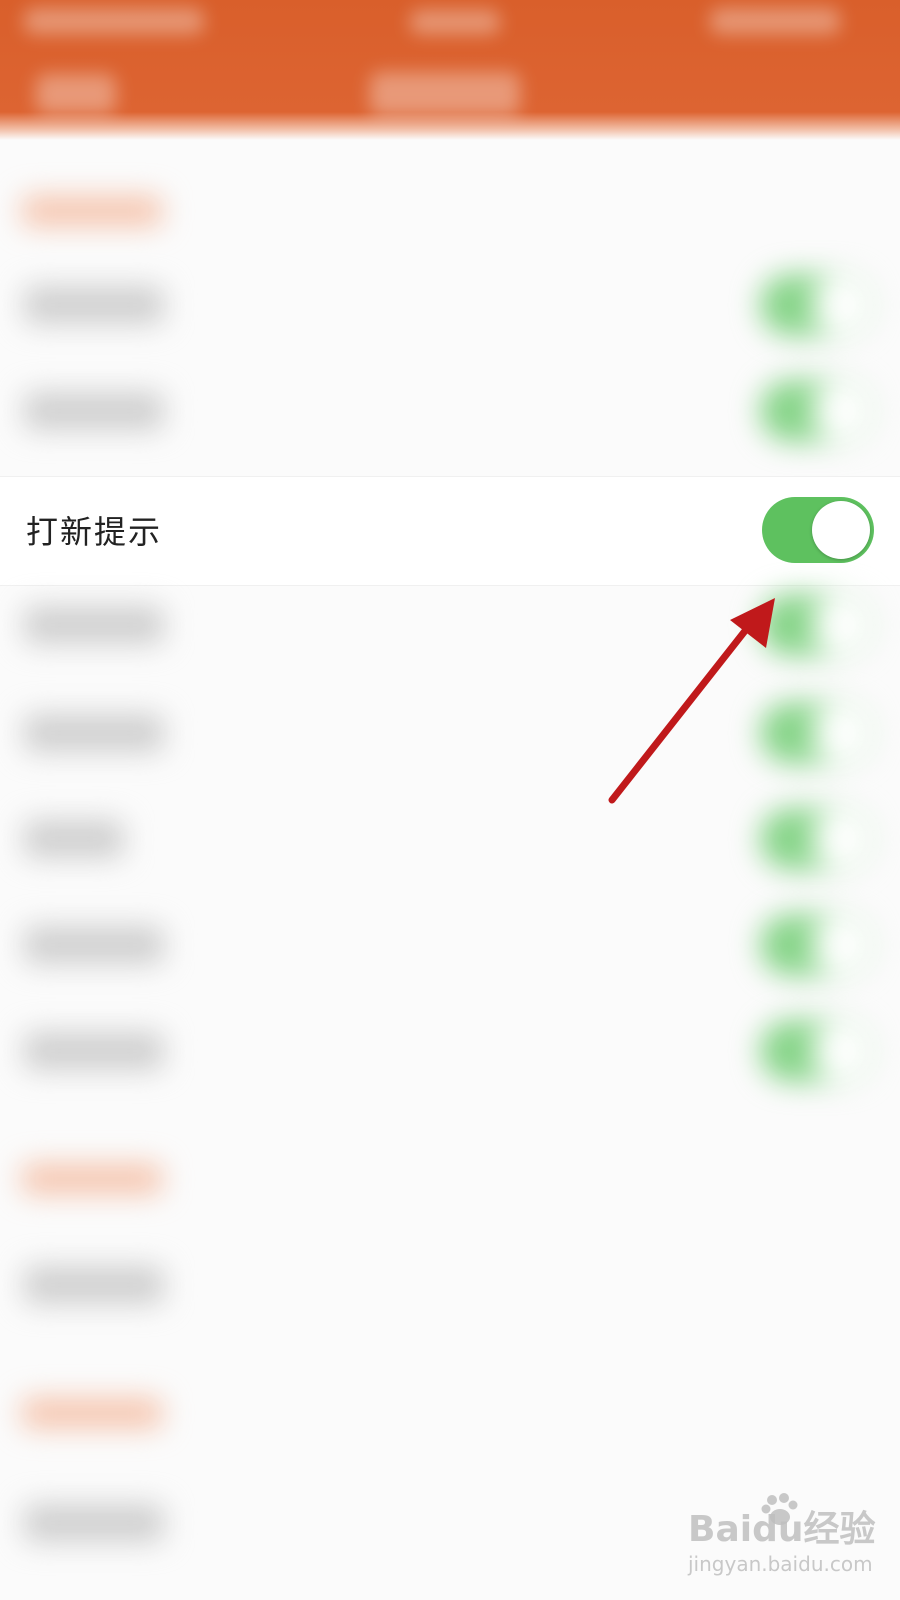  I want to click on setting-row-new-stock-alert: 打新提示, so click(450, 531).